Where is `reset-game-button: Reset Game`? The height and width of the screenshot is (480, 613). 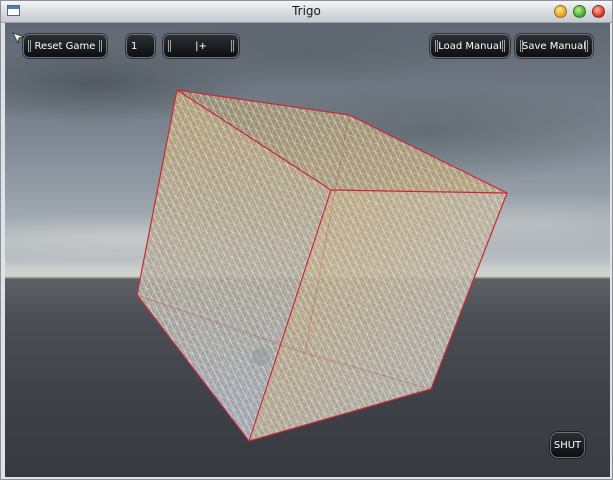
reset-game-button: Reset Game is located at coordinates (65, 46).